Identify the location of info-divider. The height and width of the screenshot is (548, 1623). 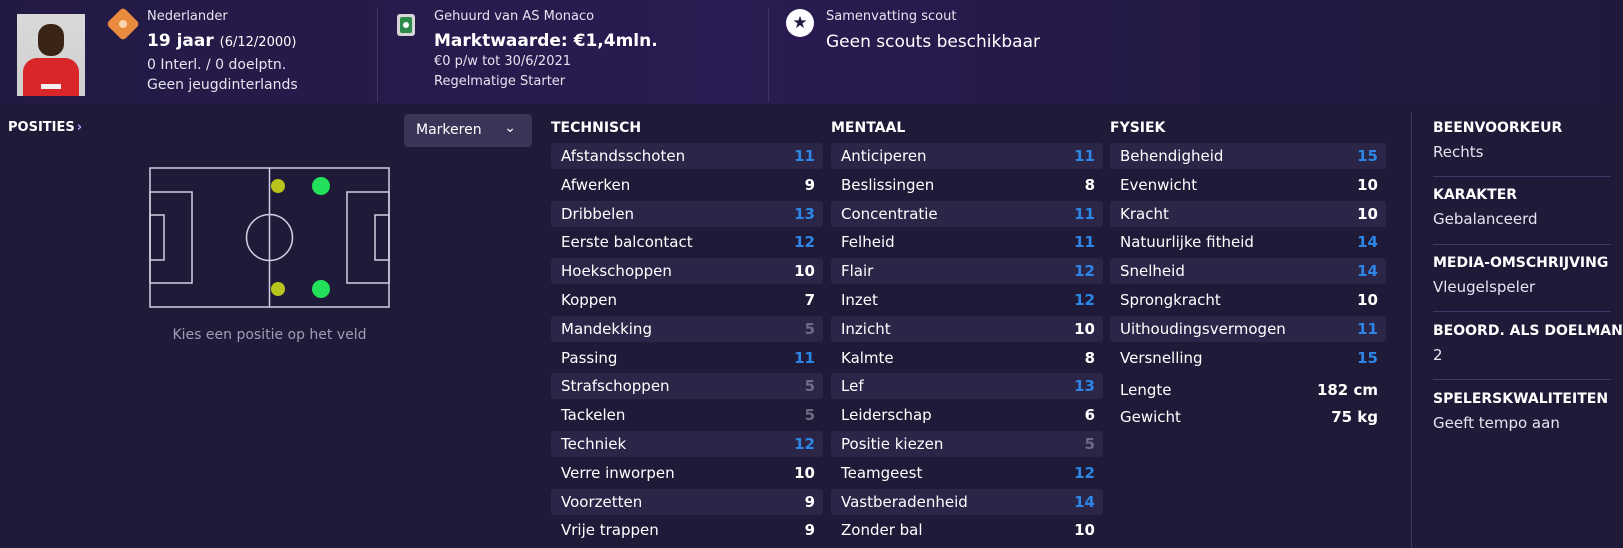
(1411, 330).